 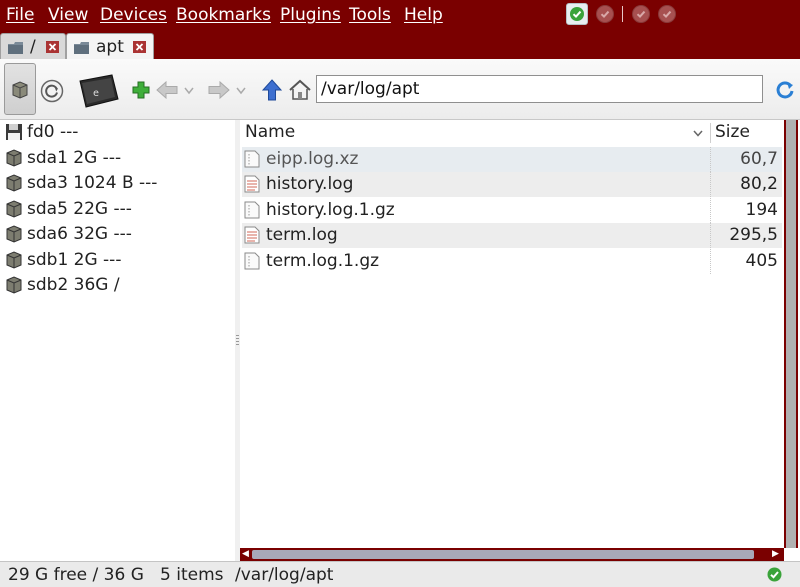 I want to click on up-icon, so click(x=272, y=90).